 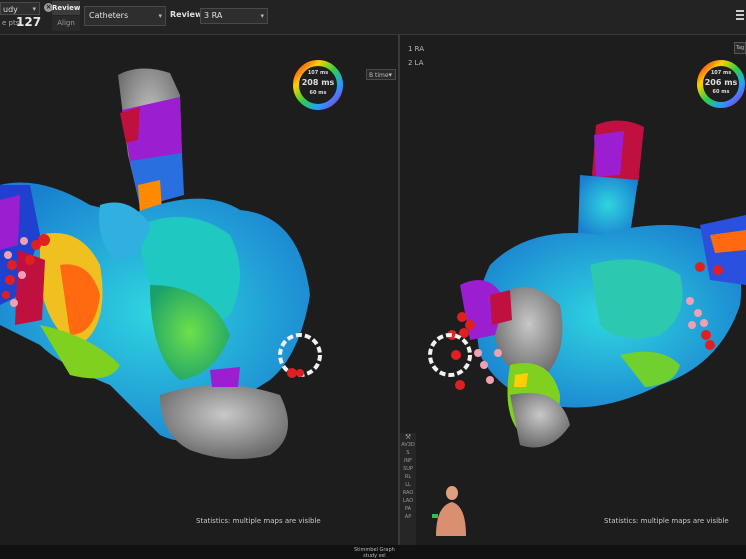 I want to click on tab-align: Align, so click(x=66, y=23).